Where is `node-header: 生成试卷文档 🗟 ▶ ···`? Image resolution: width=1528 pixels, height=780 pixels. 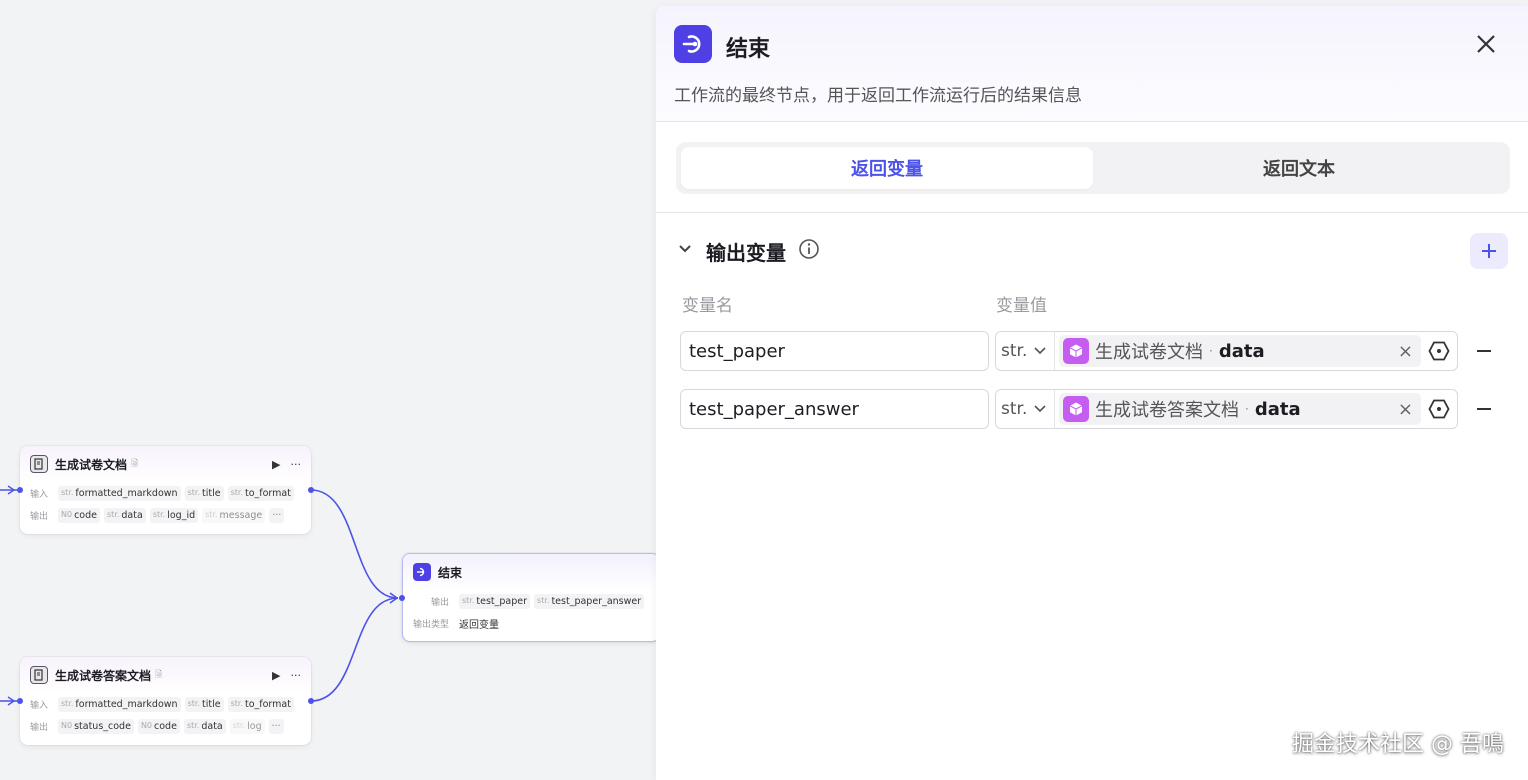
node-header: 生成试卷文档 🗟 ▶ ··· is located at coordinates (165, 464).